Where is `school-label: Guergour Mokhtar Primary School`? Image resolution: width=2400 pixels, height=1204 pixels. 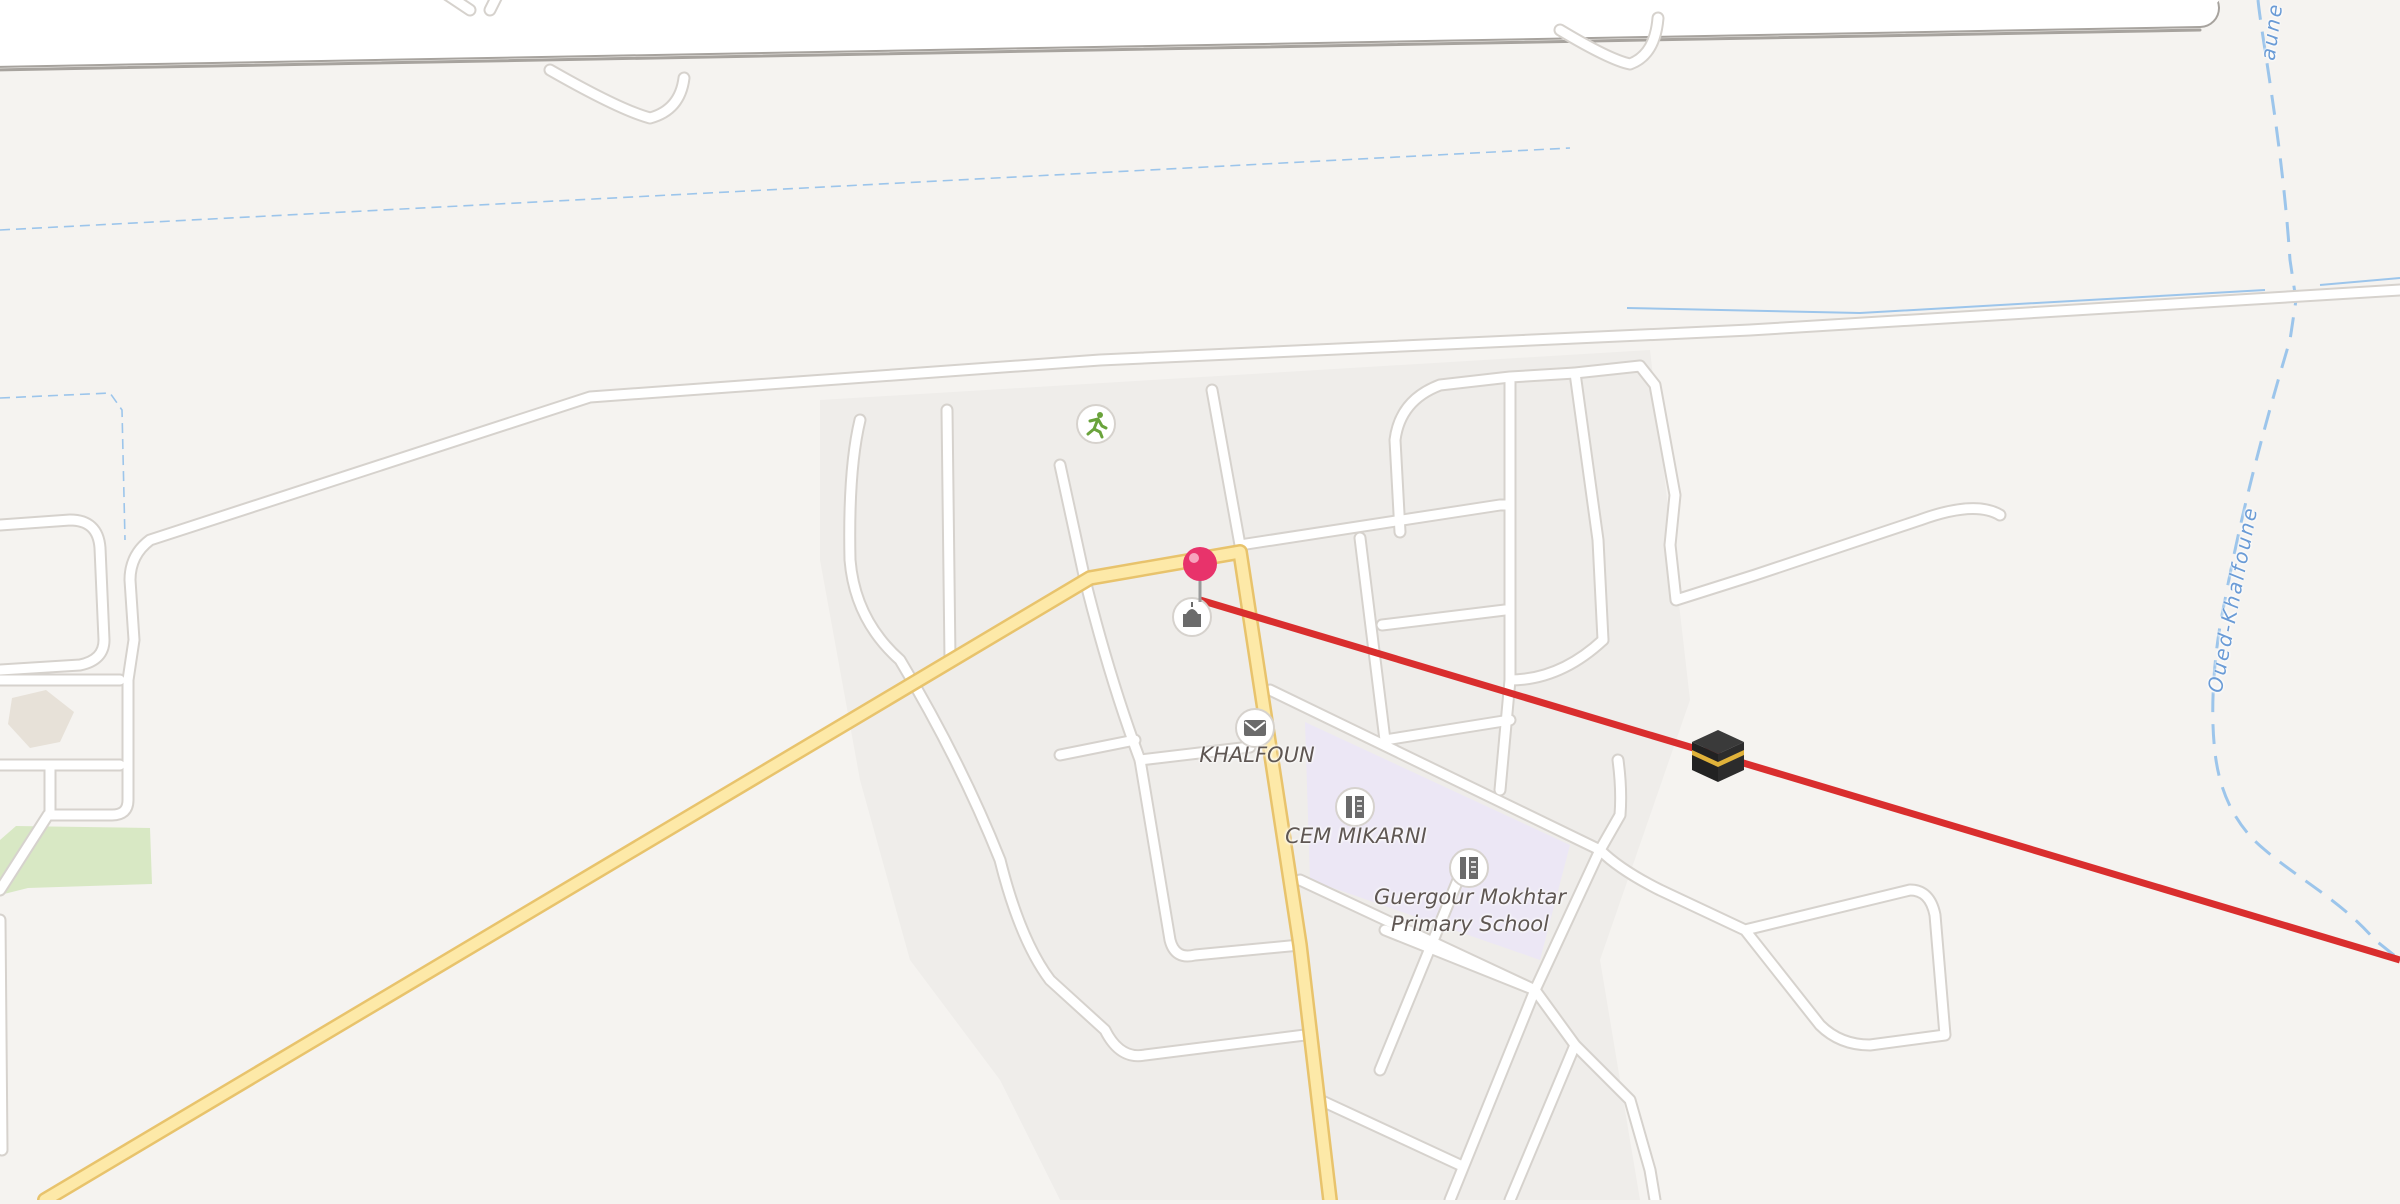 school-label: Guergour Mokhtar Primary School is located at coordinates (1470, 910).